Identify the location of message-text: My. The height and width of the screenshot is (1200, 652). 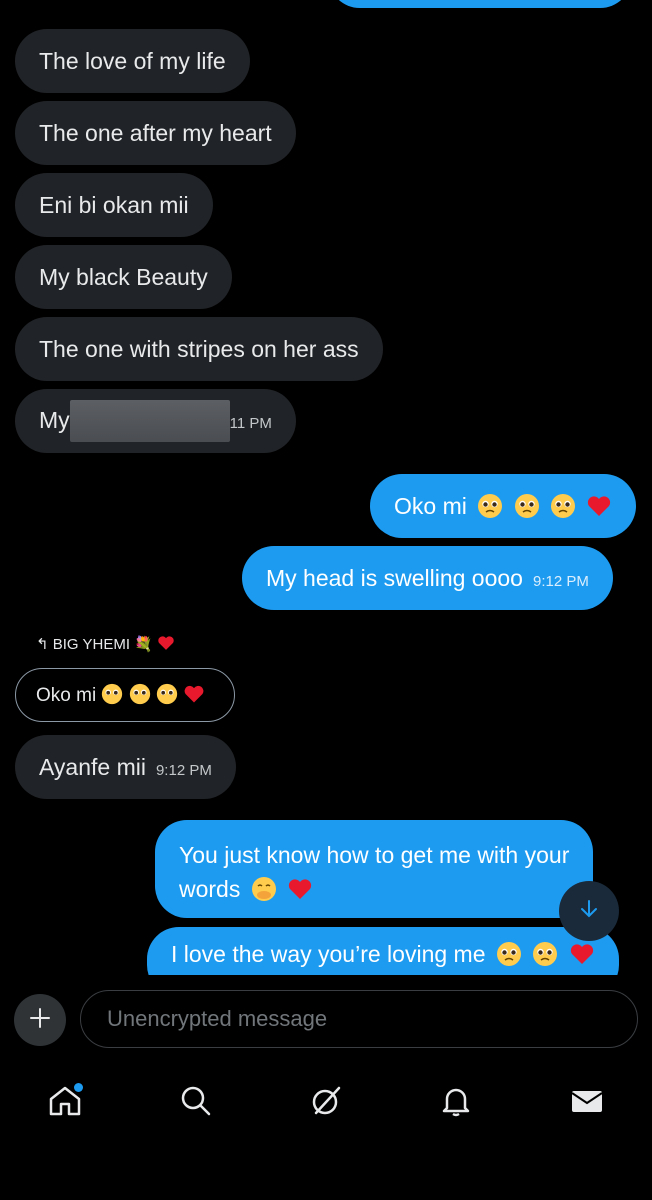
(54, 420).